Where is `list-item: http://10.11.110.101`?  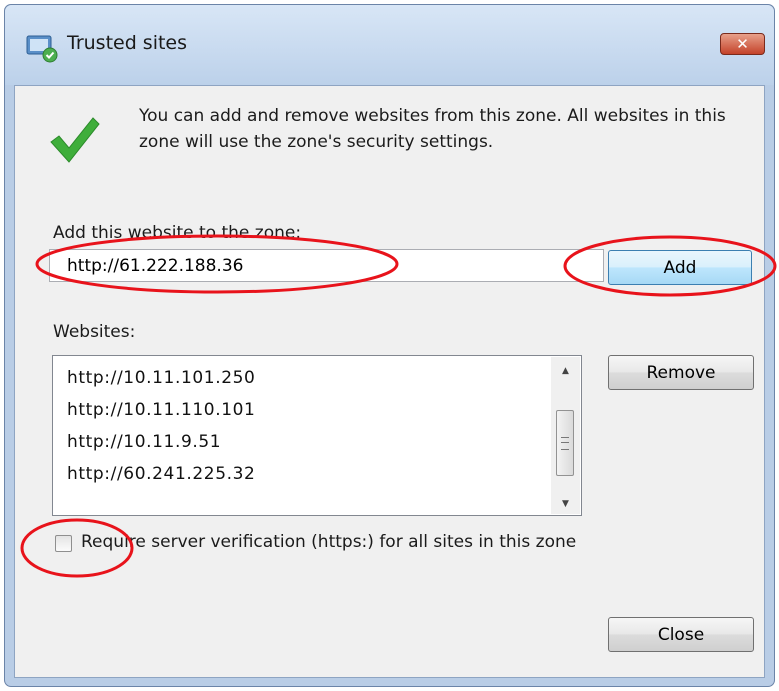
list-item: http://10.11.110.101 is located at coordinates (161, 410).